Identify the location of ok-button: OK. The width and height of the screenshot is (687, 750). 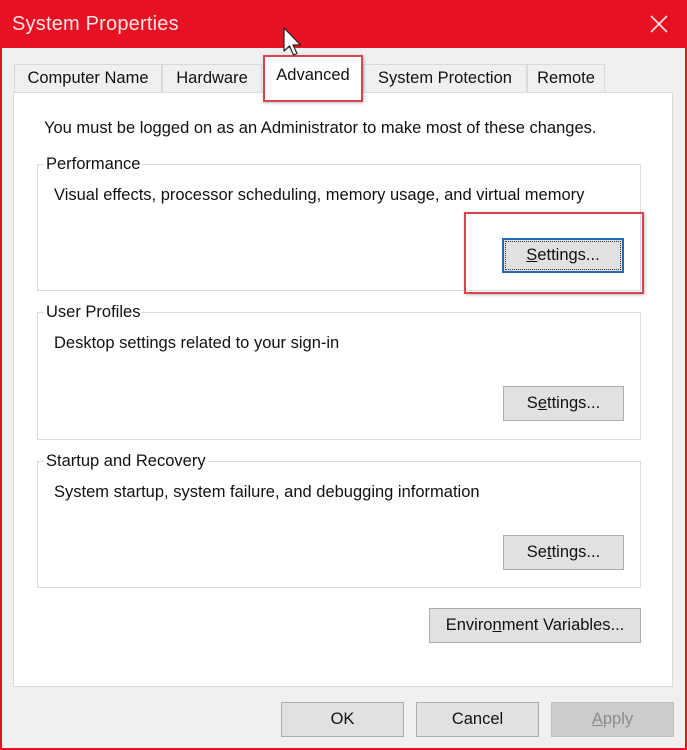
(342, 719).